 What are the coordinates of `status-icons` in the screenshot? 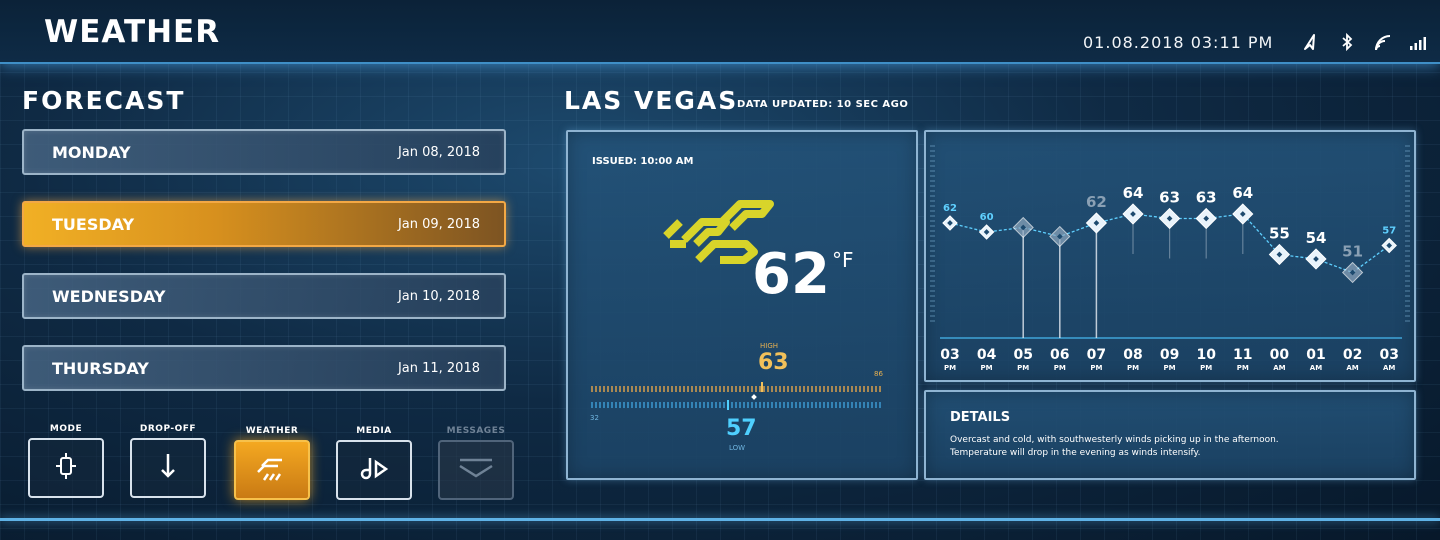 It's located at (1365, 42).